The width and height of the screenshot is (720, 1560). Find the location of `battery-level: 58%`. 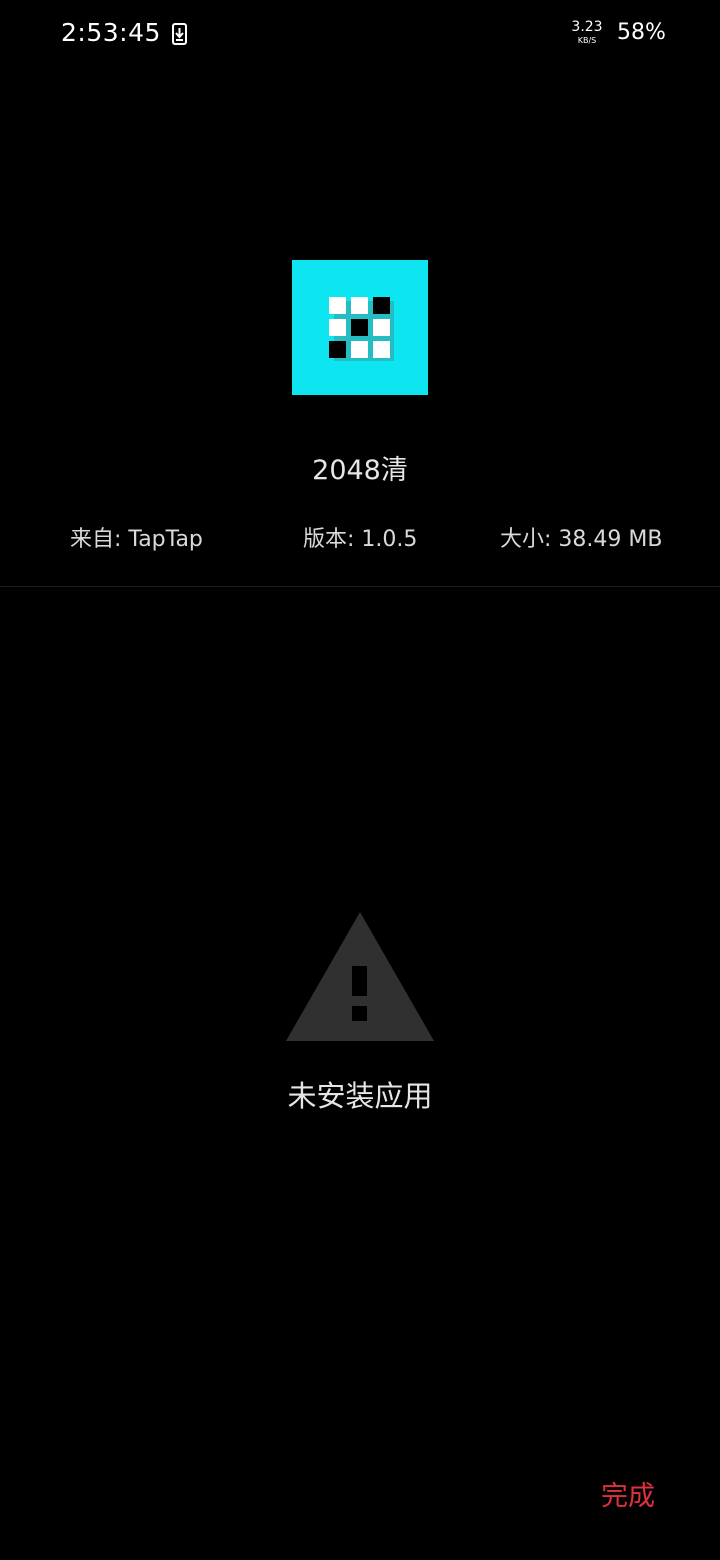

battery-level: 58% is located at coordinates (641, 32).